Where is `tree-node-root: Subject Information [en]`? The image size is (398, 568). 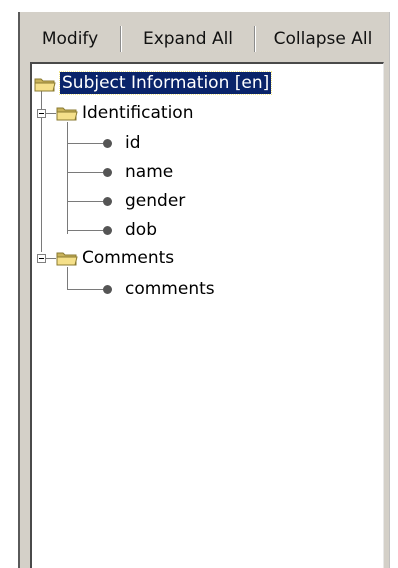 tree-node-root: Subject Information [en] is located at coordinates (165, 83).